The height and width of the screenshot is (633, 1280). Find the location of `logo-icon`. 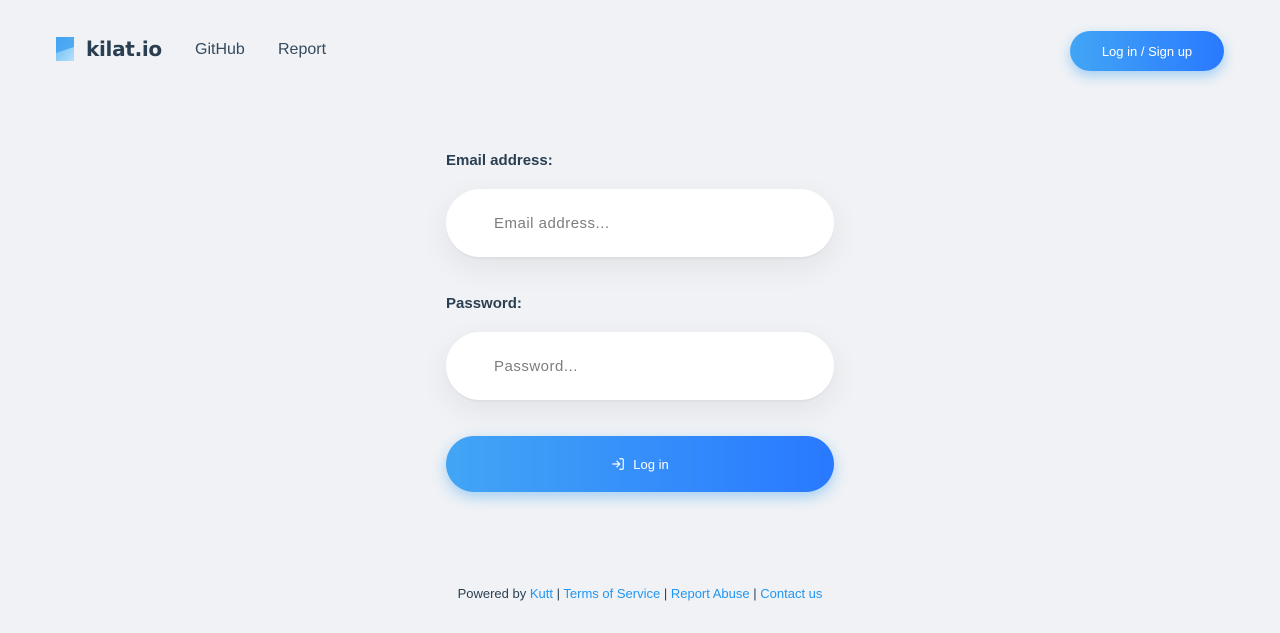

logo-icon is located at coordinates (65, 49).